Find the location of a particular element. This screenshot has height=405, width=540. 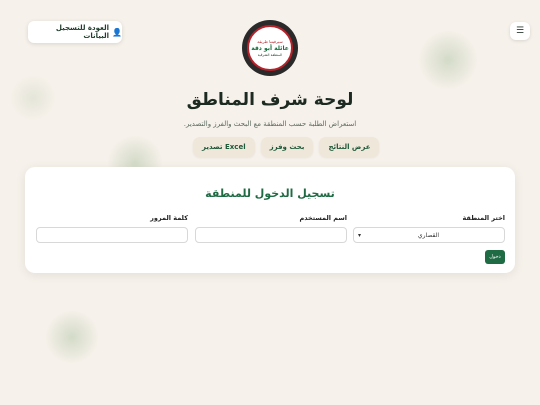

password-label: كلمة المرور is located at coordinates (169, 218).